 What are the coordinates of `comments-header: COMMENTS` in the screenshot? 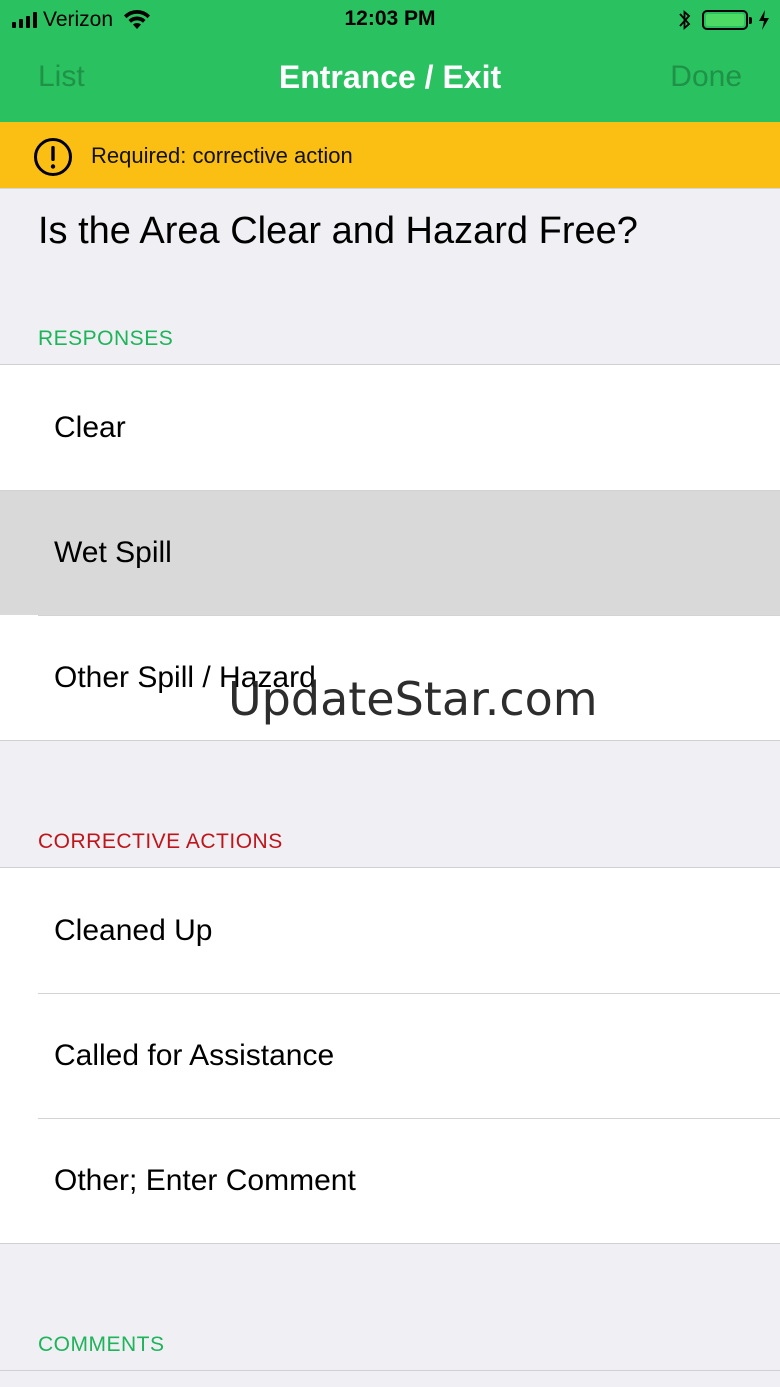 It's located at (101, 1344).